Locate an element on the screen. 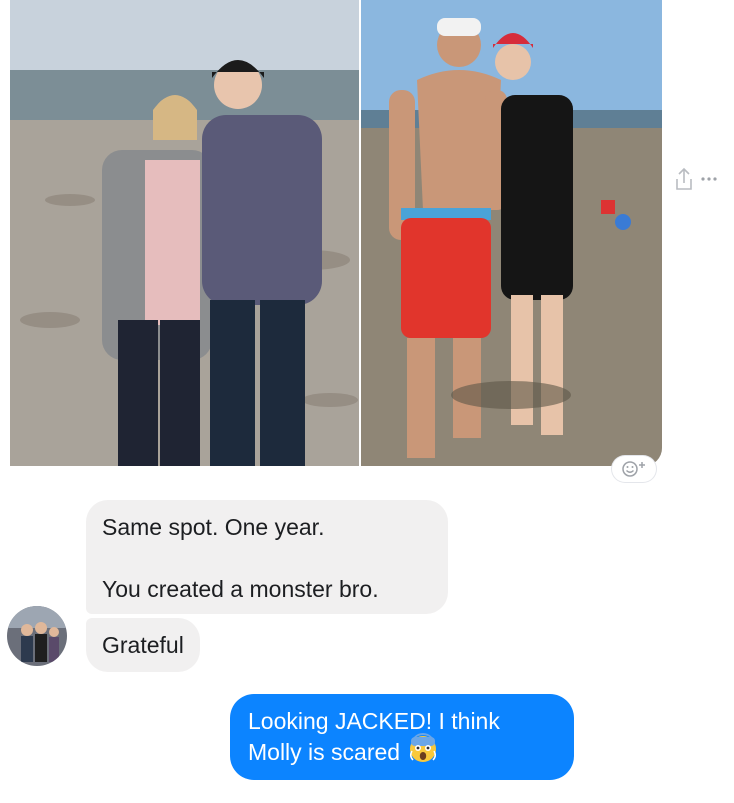 Image resolution: width=734 pixels, height=803 pixels. share-icon is located at coordinates (684, 179).